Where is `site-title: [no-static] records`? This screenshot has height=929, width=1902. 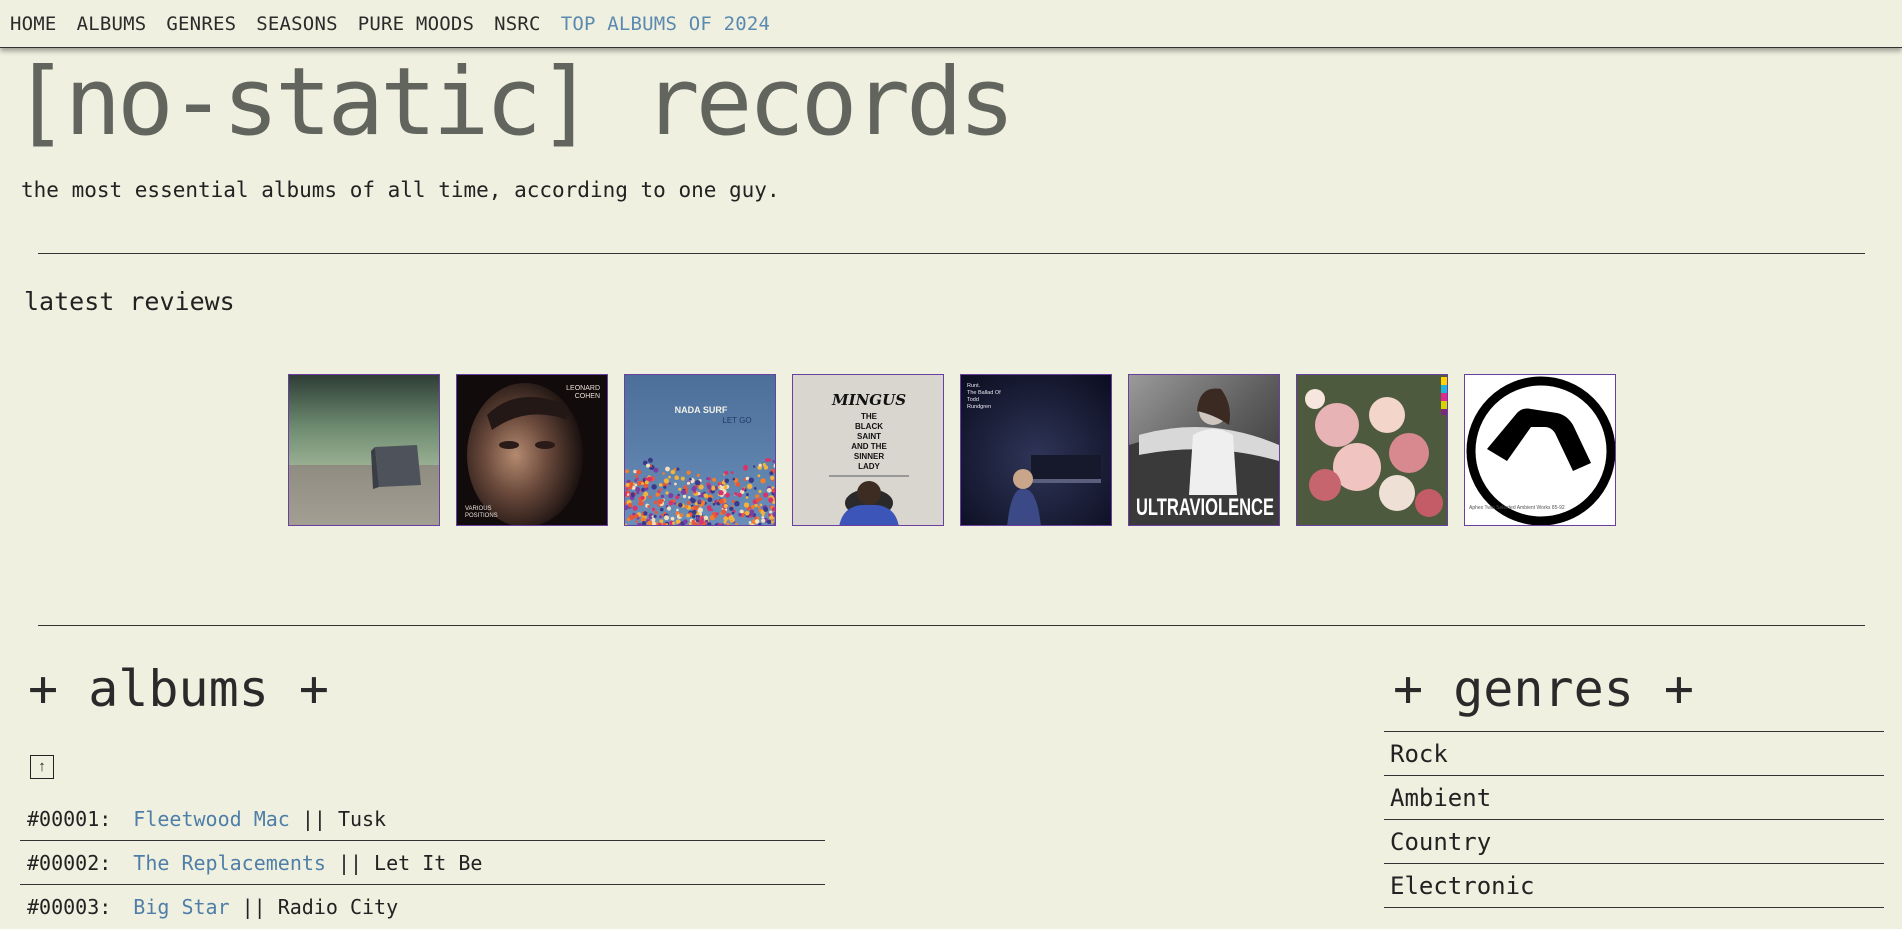
site-title: [no-static] records is located at coordinates (513, 102).